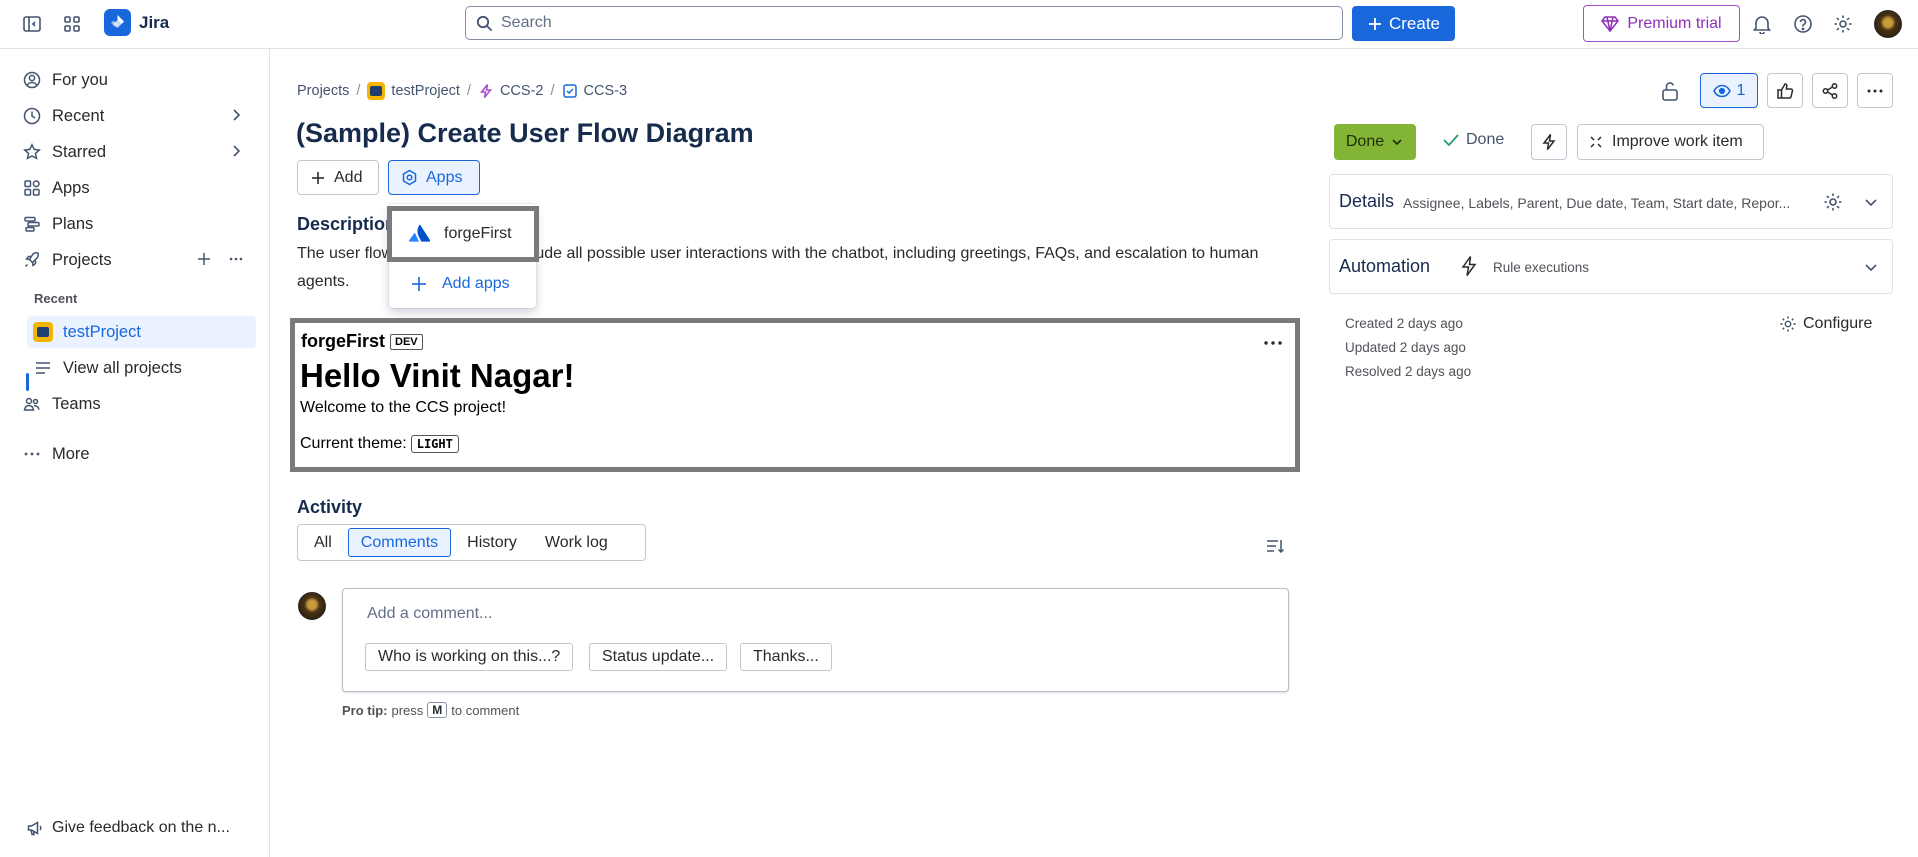 This screenshot has width=1918, height=857. Describe the element at coordinates (399, 542) in the screenshot. I see `tab-comments: Comments` at that location.